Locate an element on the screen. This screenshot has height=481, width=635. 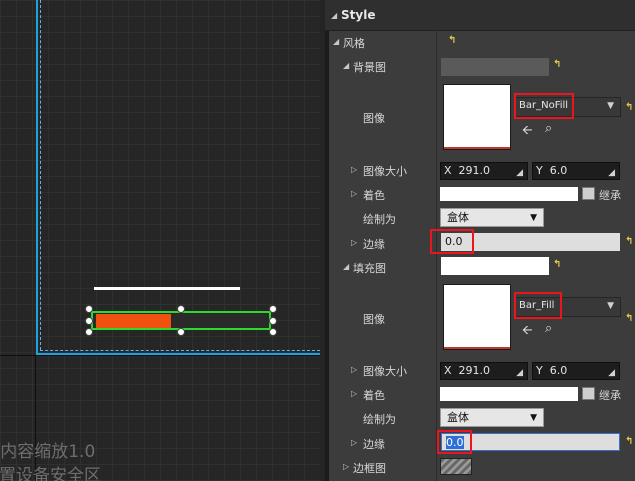
bg-asset-highlight is located at coordinates (544, 106).